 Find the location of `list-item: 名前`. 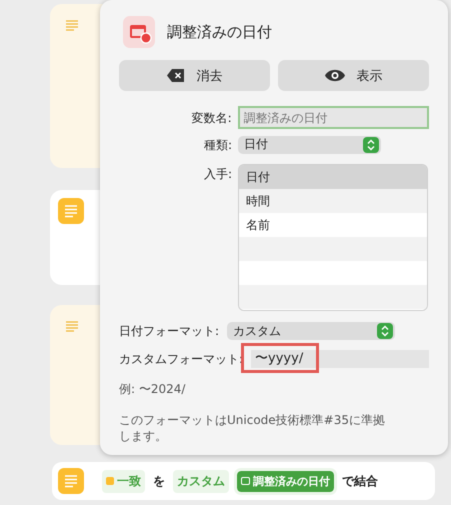

list-item: 名前 is located at coordinates (333, 225).